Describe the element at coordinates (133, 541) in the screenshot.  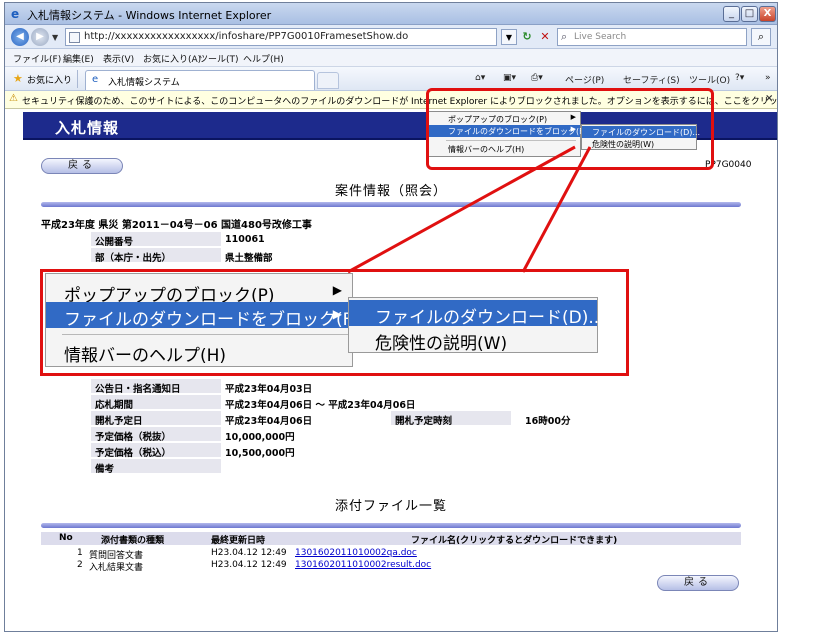
I see `col-type: 添付書類の種類` at that location.